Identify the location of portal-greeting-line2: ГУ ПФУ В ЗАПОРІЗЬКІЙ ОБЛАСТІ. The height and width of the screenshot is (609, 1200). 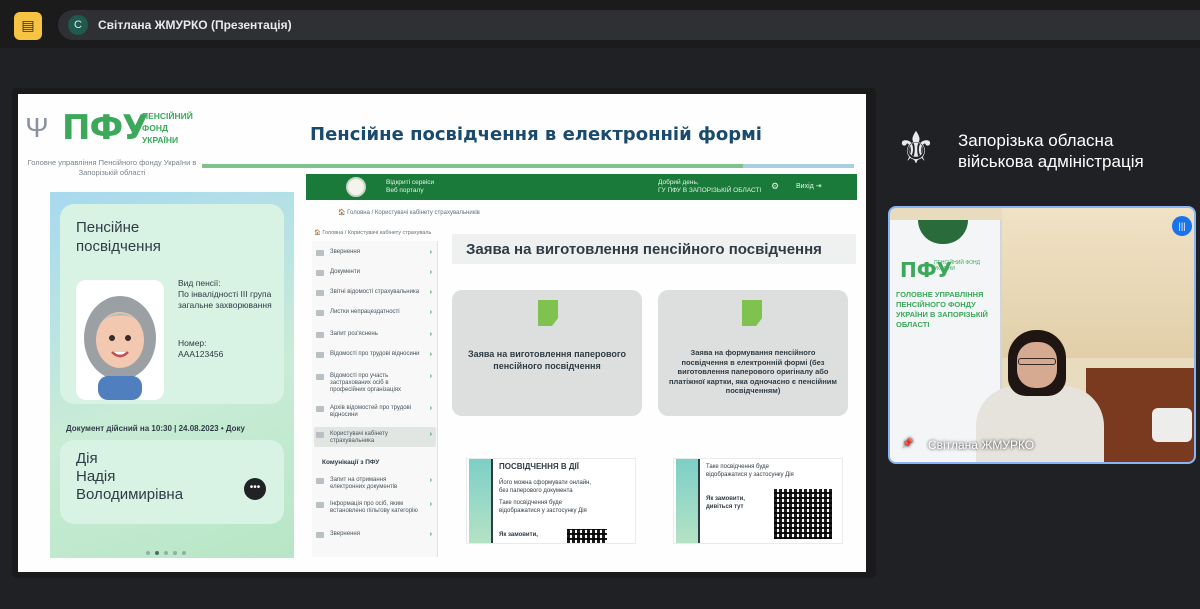
(710, 190).